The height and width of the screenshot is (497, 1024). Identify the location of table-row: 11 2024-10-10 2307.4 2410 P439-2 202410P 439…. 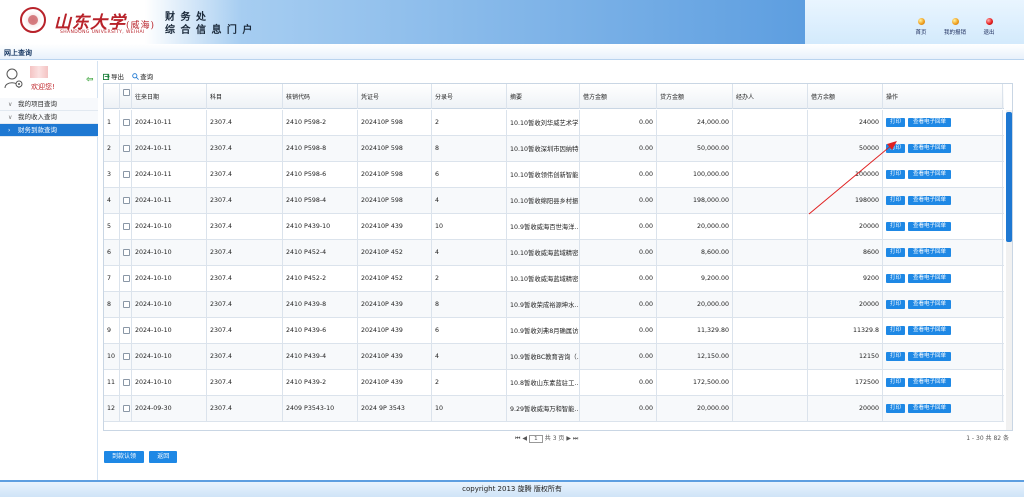
(554, 383).